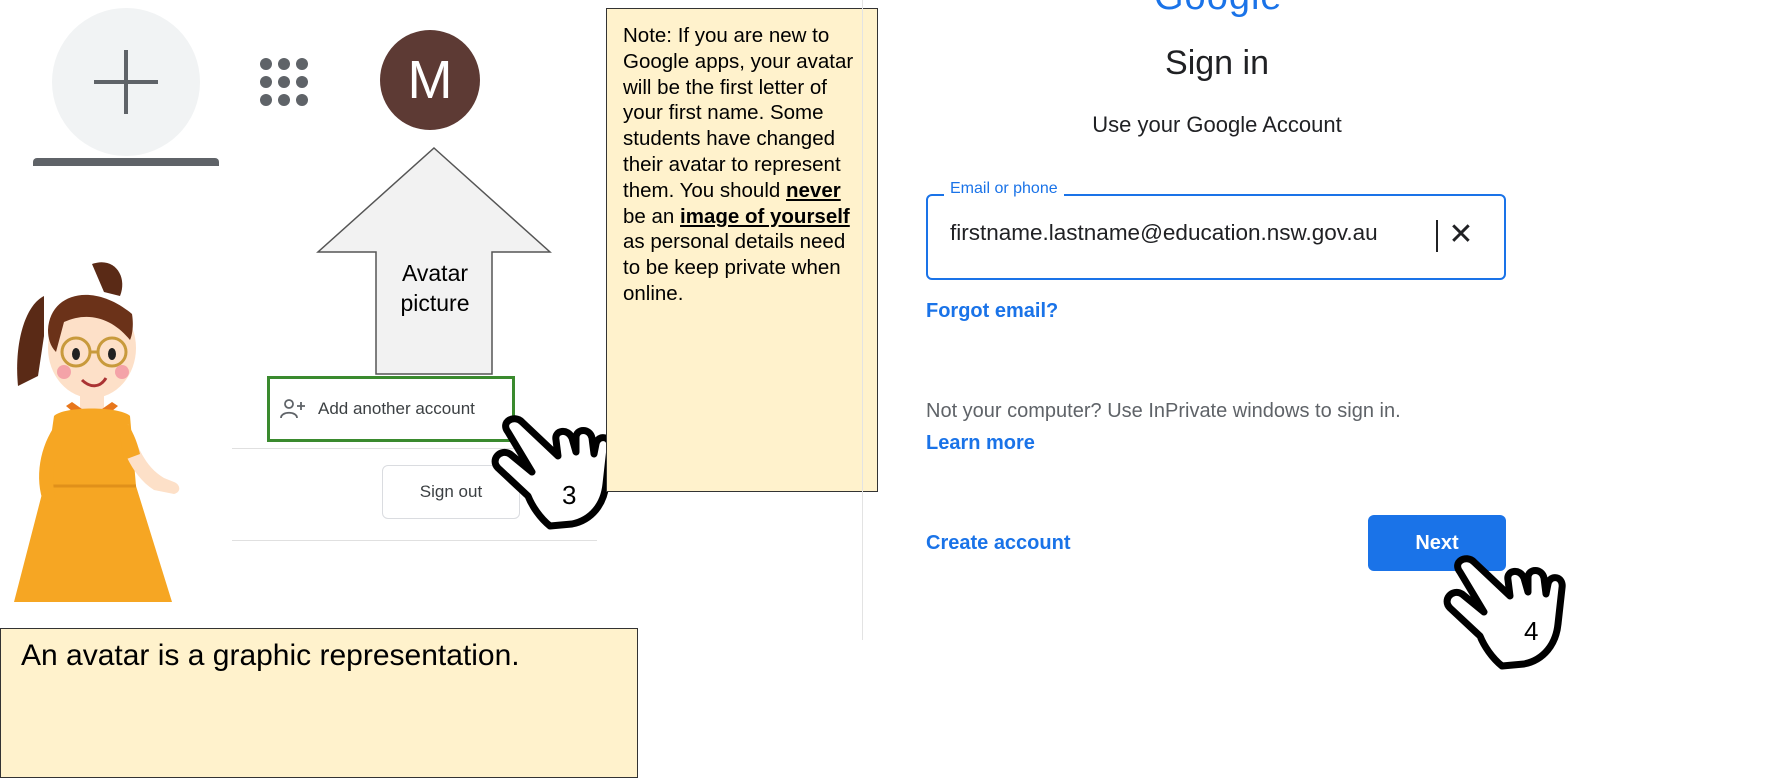  I want to click on pointing-hand-icon: 4, so click(1504, 612).